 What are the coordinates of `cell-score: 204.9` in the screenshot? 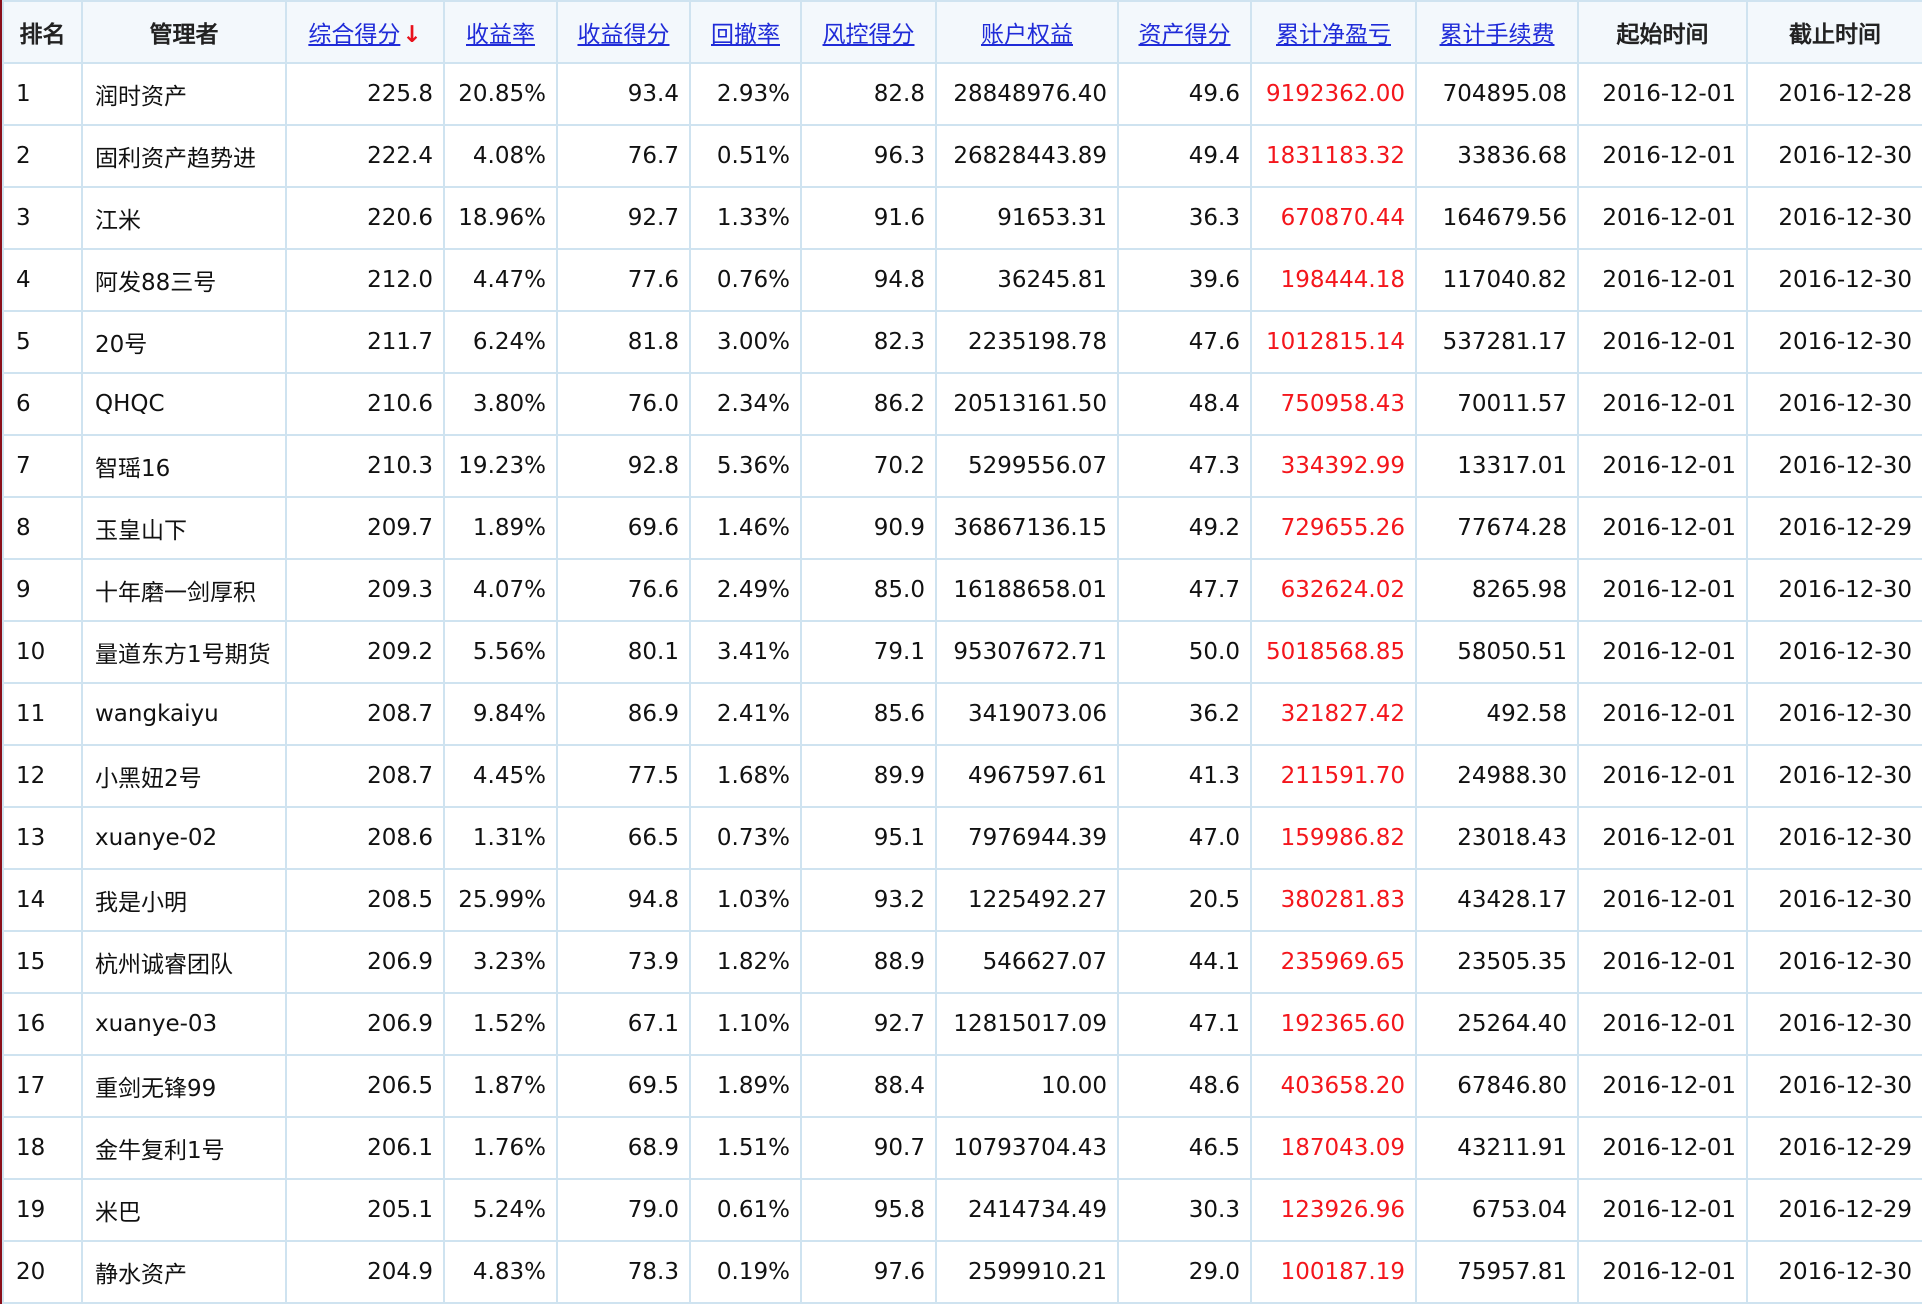 It's located at (365, 1272).